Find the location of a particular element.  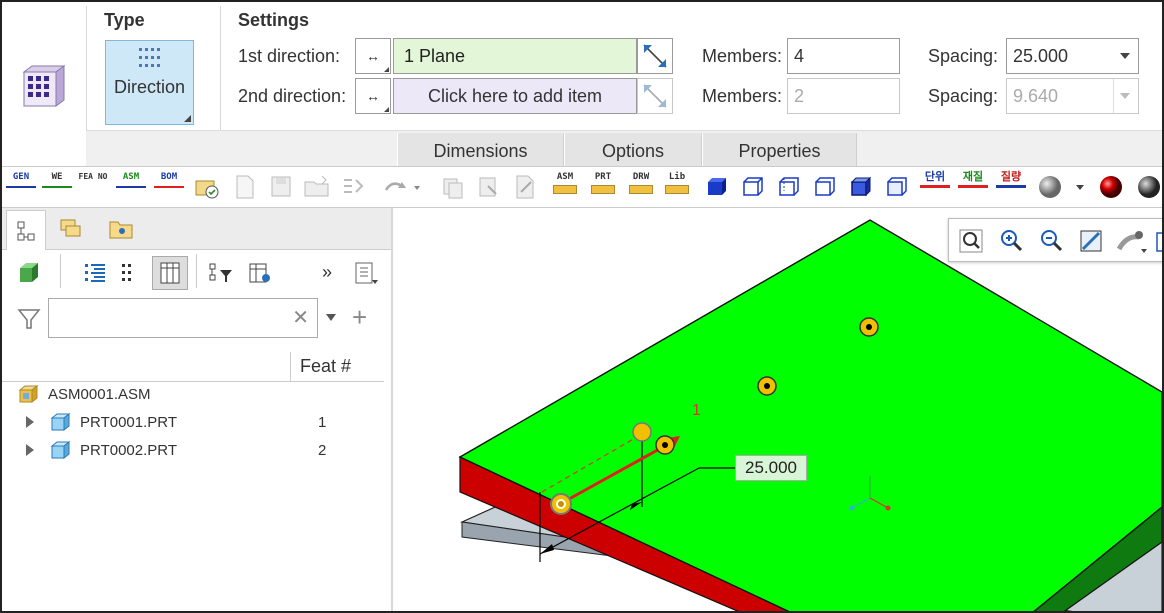

folder-browser-tab-icon is located at coordinates (121, 229).